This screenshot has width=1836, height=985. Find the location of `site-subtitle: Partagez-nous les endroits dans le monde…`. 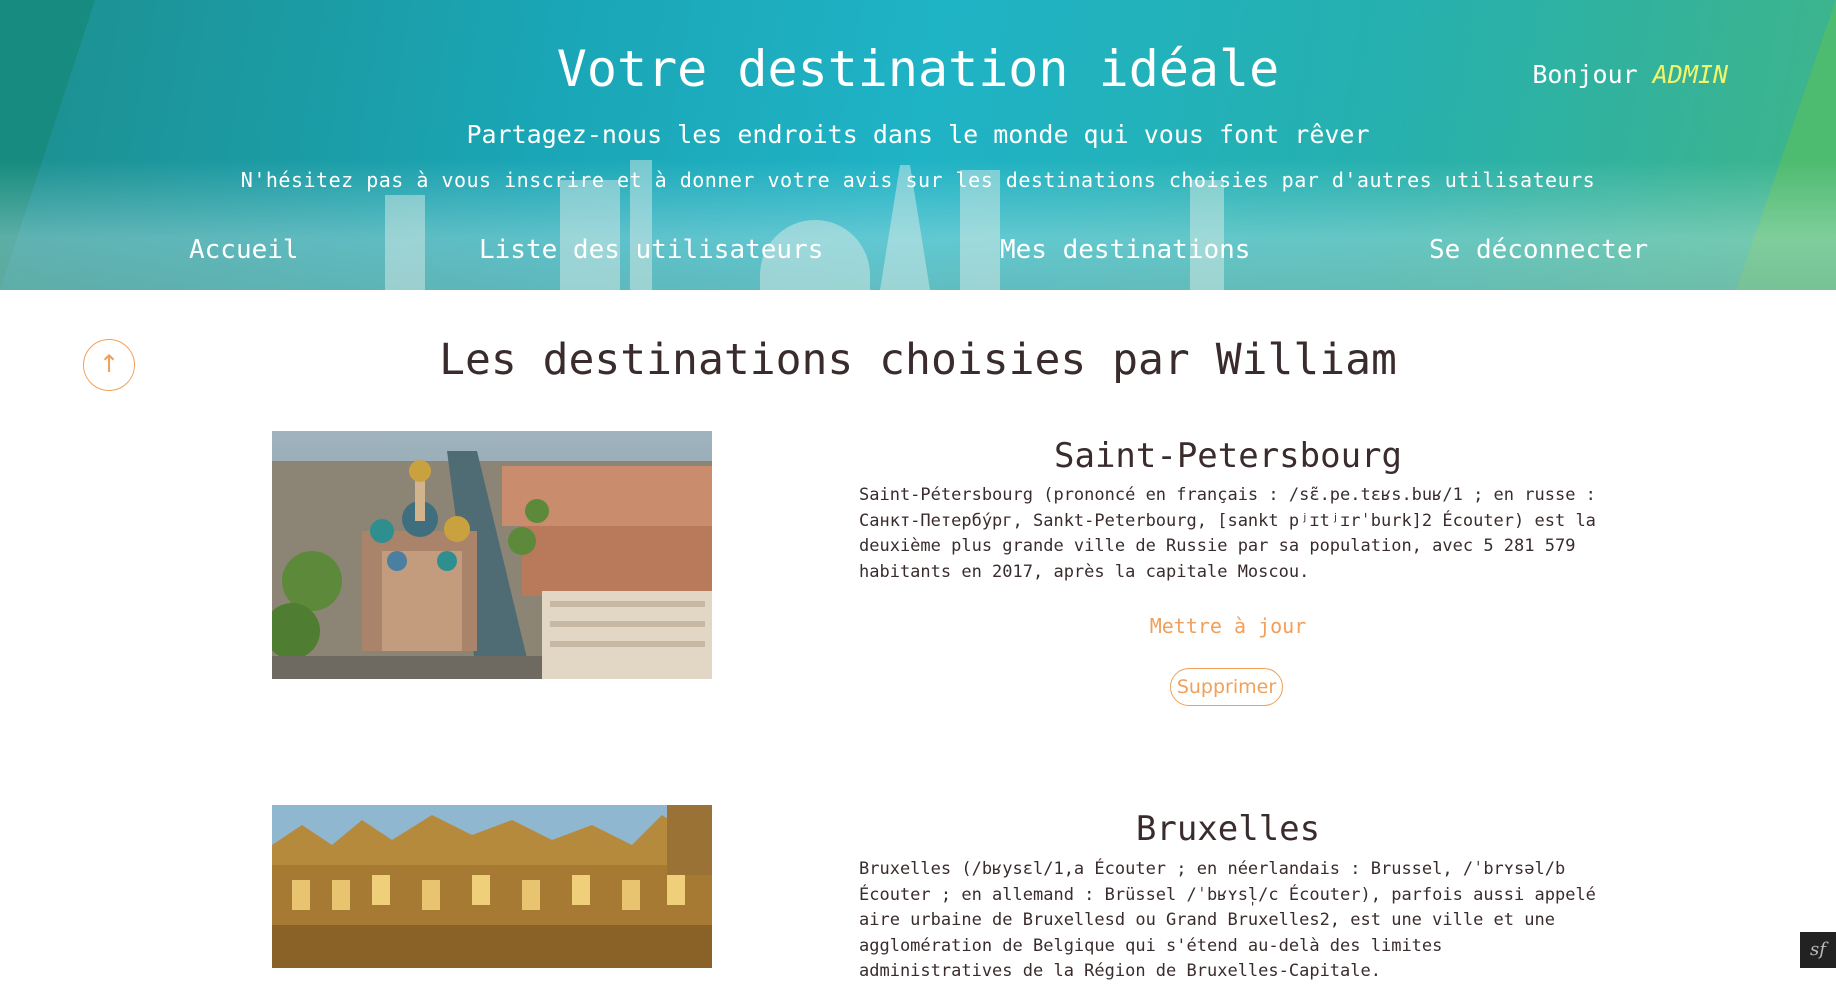

site-subtitle: Partagez-nous les endroits dans le monde… is located at coordinates (918, 134).